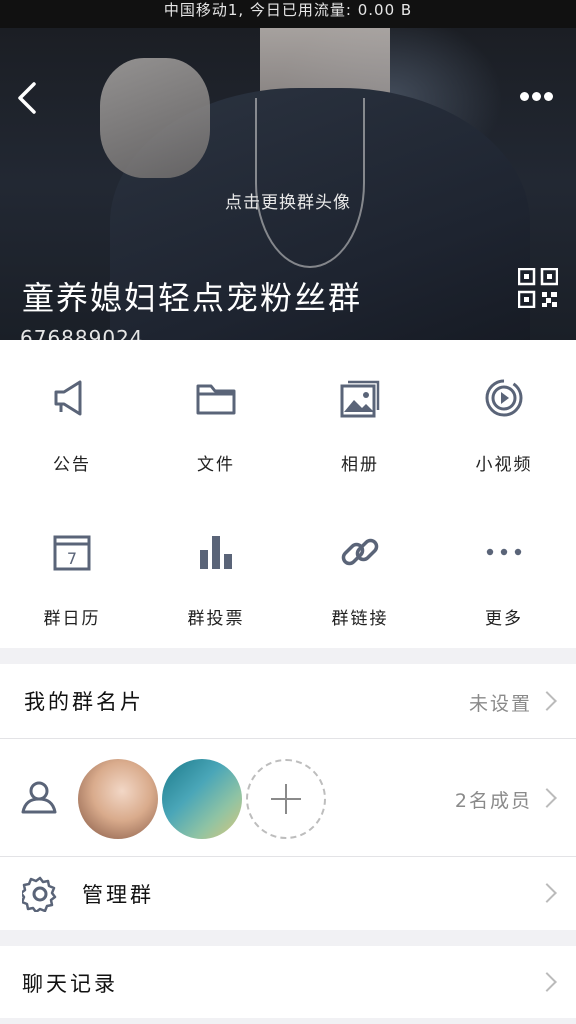 The image size is (576, 1024). Describe the element at coordinates (70, 984) in the screenshot. I see `chat-history-title: 聊天记录` at that location.